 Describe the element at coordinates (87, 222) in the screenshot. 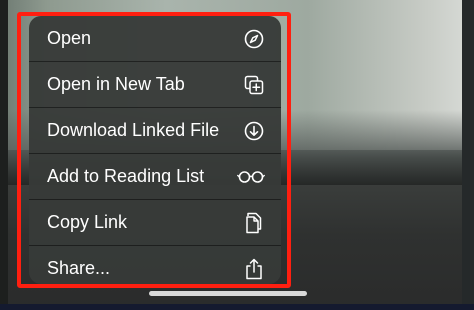

I see `menu-item-label: Copy Link` at that location.